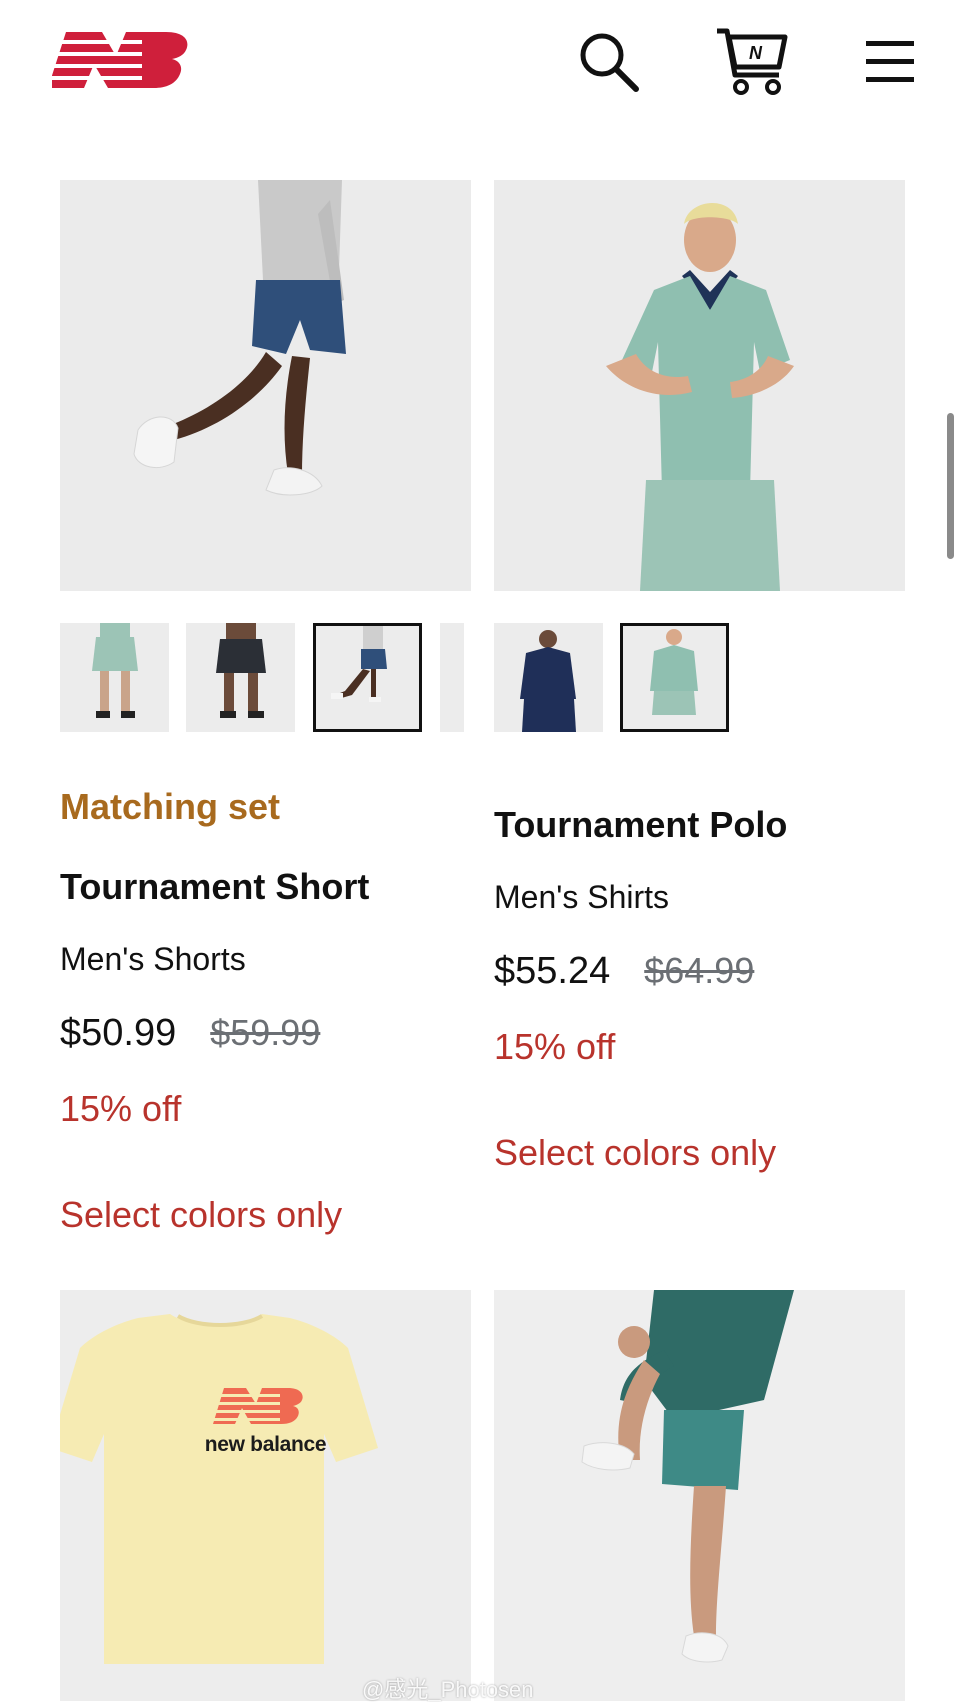 This screenshot has height=1702, width=960. Describe the element at coordinates (265, 887) in the screenshot. I see `product-title: Tournament Short` at that location.